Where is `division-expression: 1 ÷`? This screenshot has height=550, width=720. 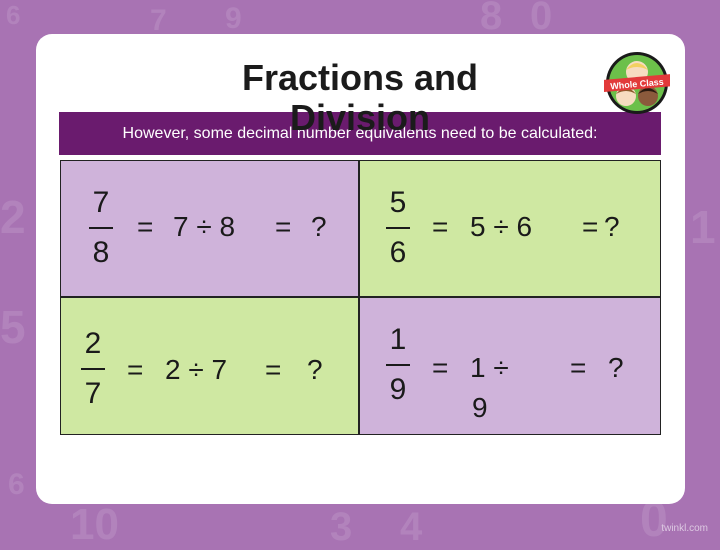
division-expression: 1 ÷ is located at coordinates (489, 367).